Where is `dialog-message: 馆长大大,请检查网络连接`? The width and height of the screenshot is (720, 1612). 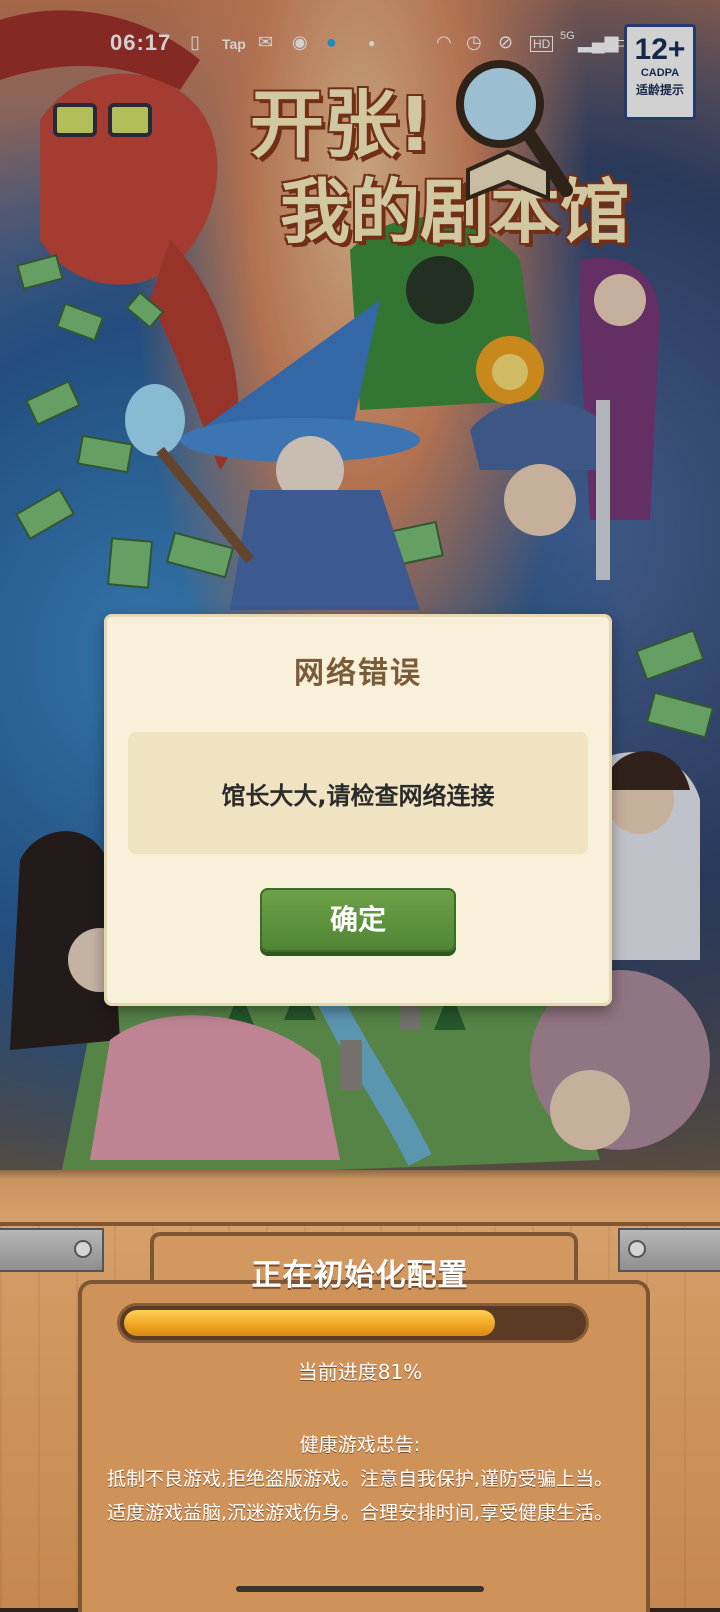
dialog-message: 馆长大大,请检查网络连接 is located at coordinates (358, 796).